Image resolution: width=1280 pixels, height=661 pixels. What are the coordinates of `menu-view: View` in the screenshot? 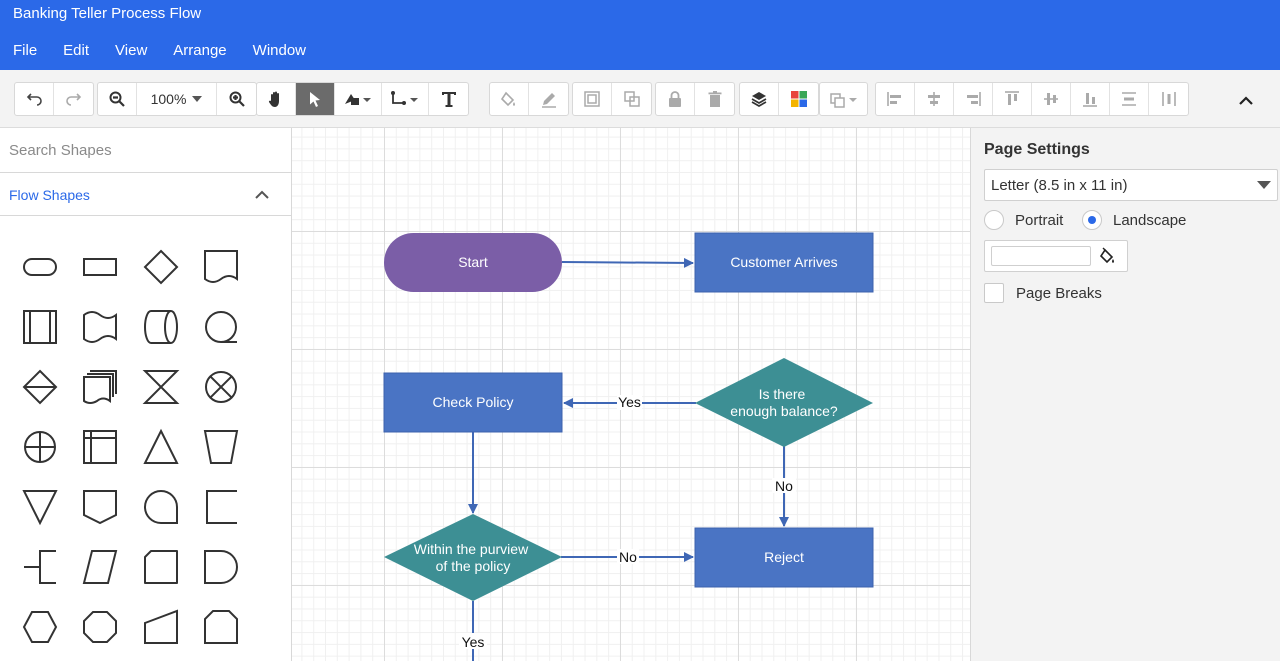 It's located at (131, 52).